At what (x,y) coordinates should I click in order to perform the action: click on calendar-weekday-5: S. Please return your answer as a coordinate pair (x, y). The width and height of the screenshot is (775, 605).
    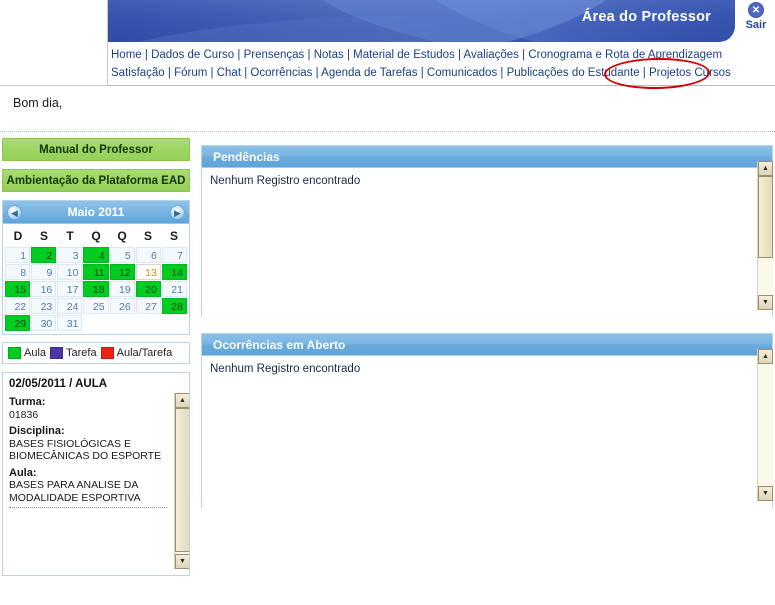
    Looking at the image, I should click on (147, 236).